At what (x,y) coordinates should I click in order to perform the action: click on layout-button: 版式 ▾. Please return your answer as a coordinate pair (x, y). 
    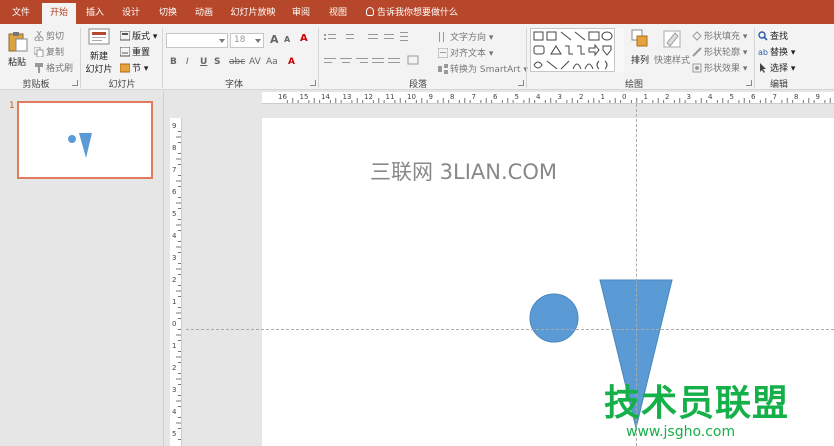
    Looking at the image, I should click on (138, 35).